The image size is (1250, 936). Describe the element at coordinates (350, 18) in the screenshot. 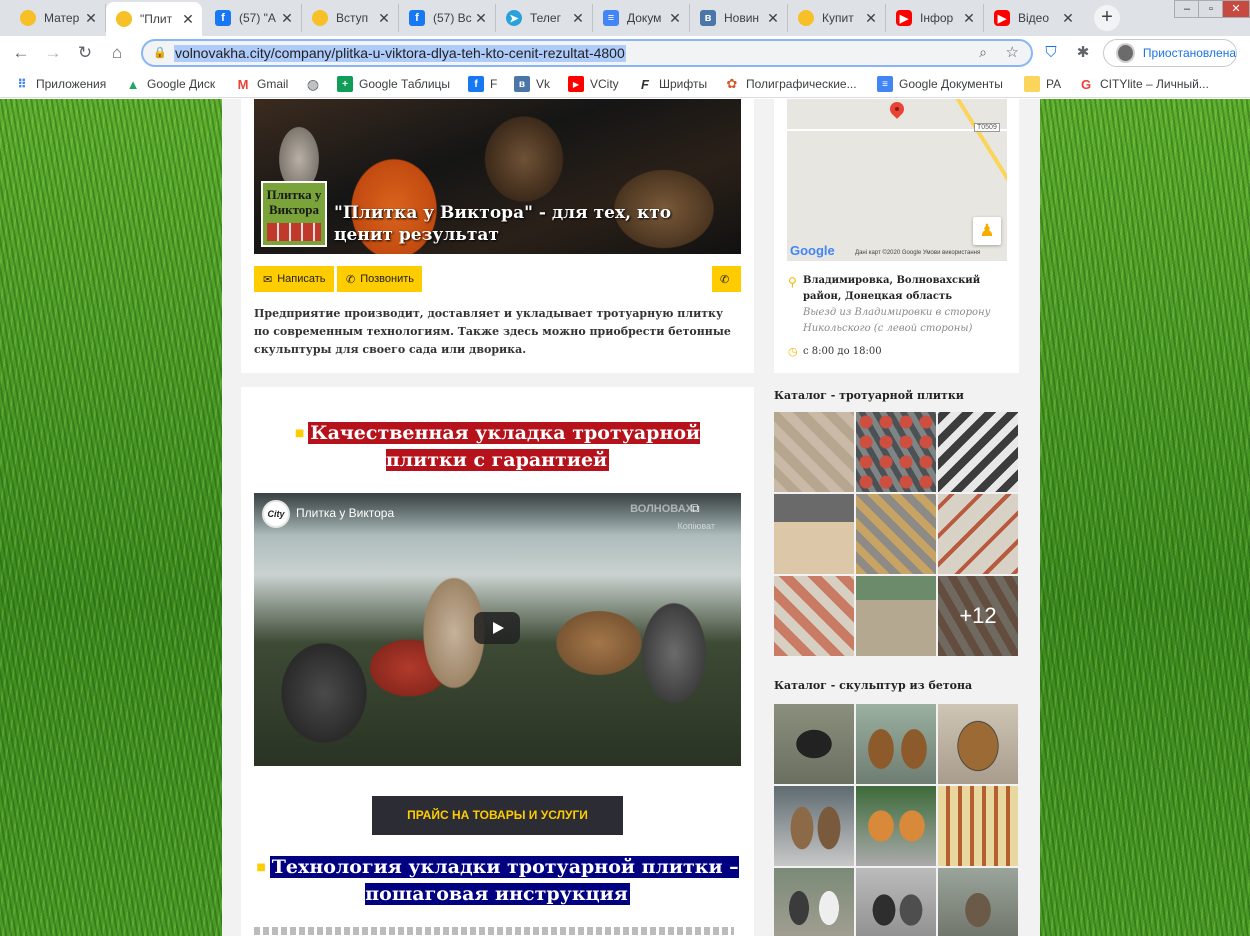

I see `tab: Вступ ✕` at that location.